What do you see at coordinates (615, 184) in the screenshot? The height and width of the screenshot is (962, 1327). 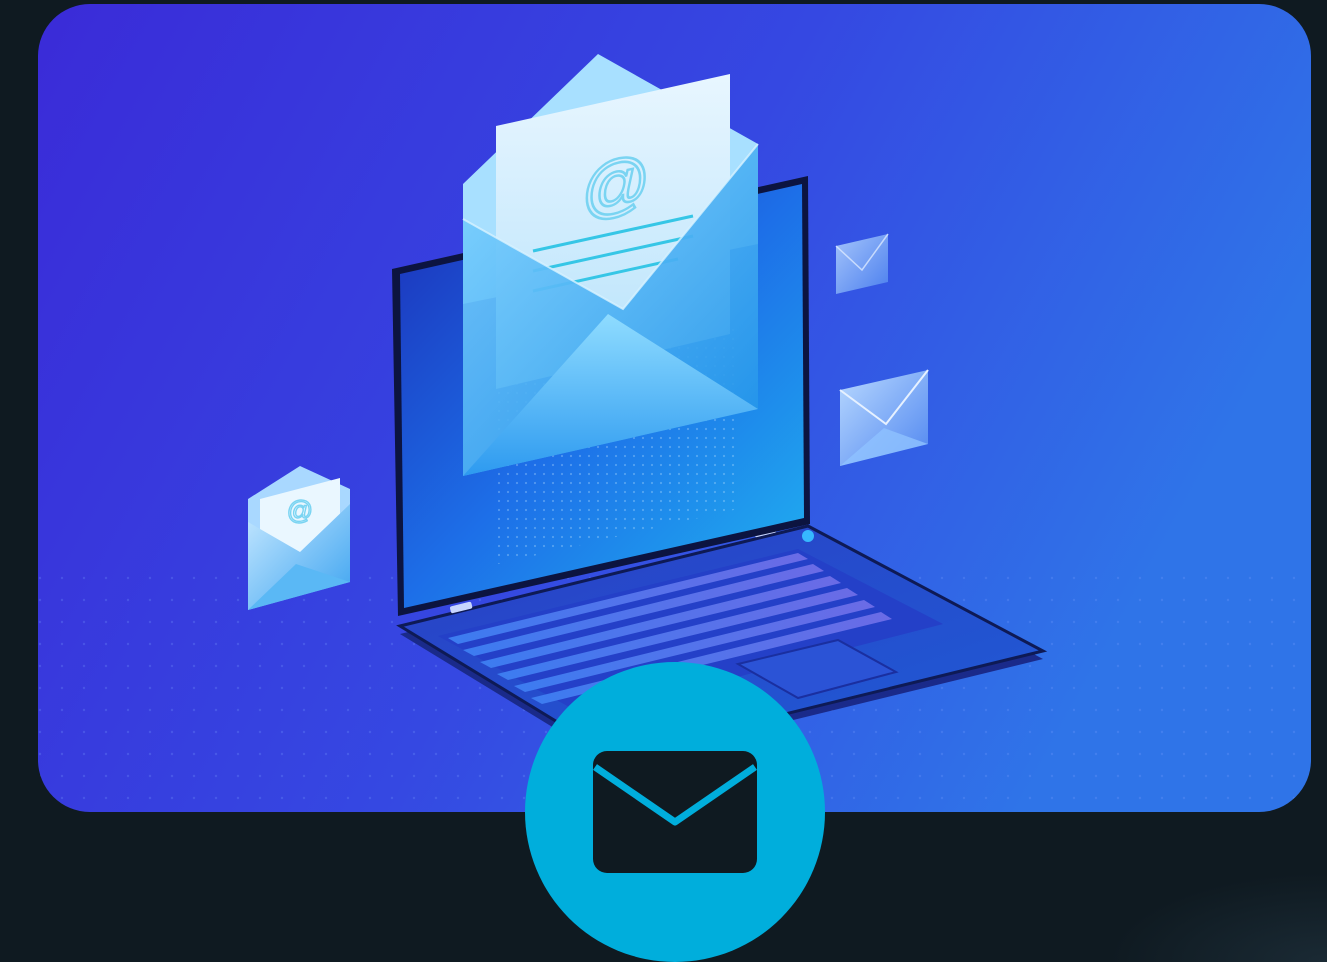 I see `at-symbol: @` at bounding box center [615, 184].